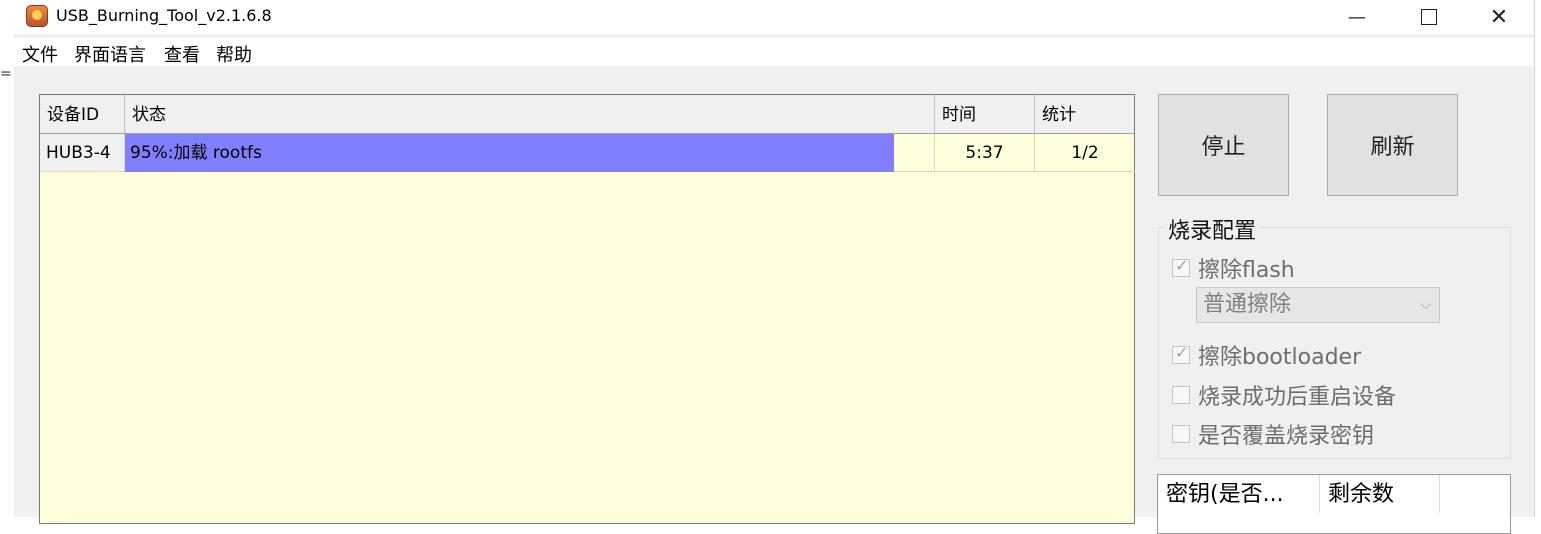 This screenshot has height=534, width=1541. I want to click on refresh-button: 刷新, so click(1392, 145).